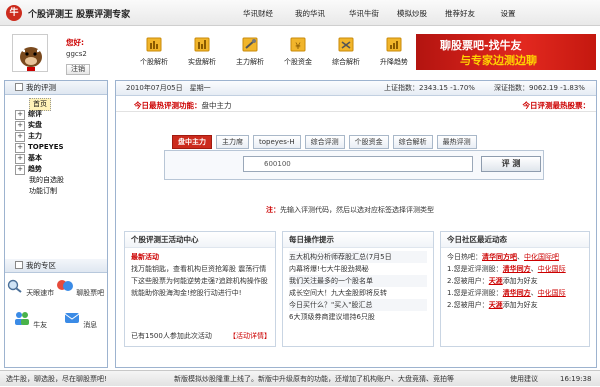 This screenshot has width=600, height=387. I want to click on folder-money-icon: ¥, so click(298, 44).